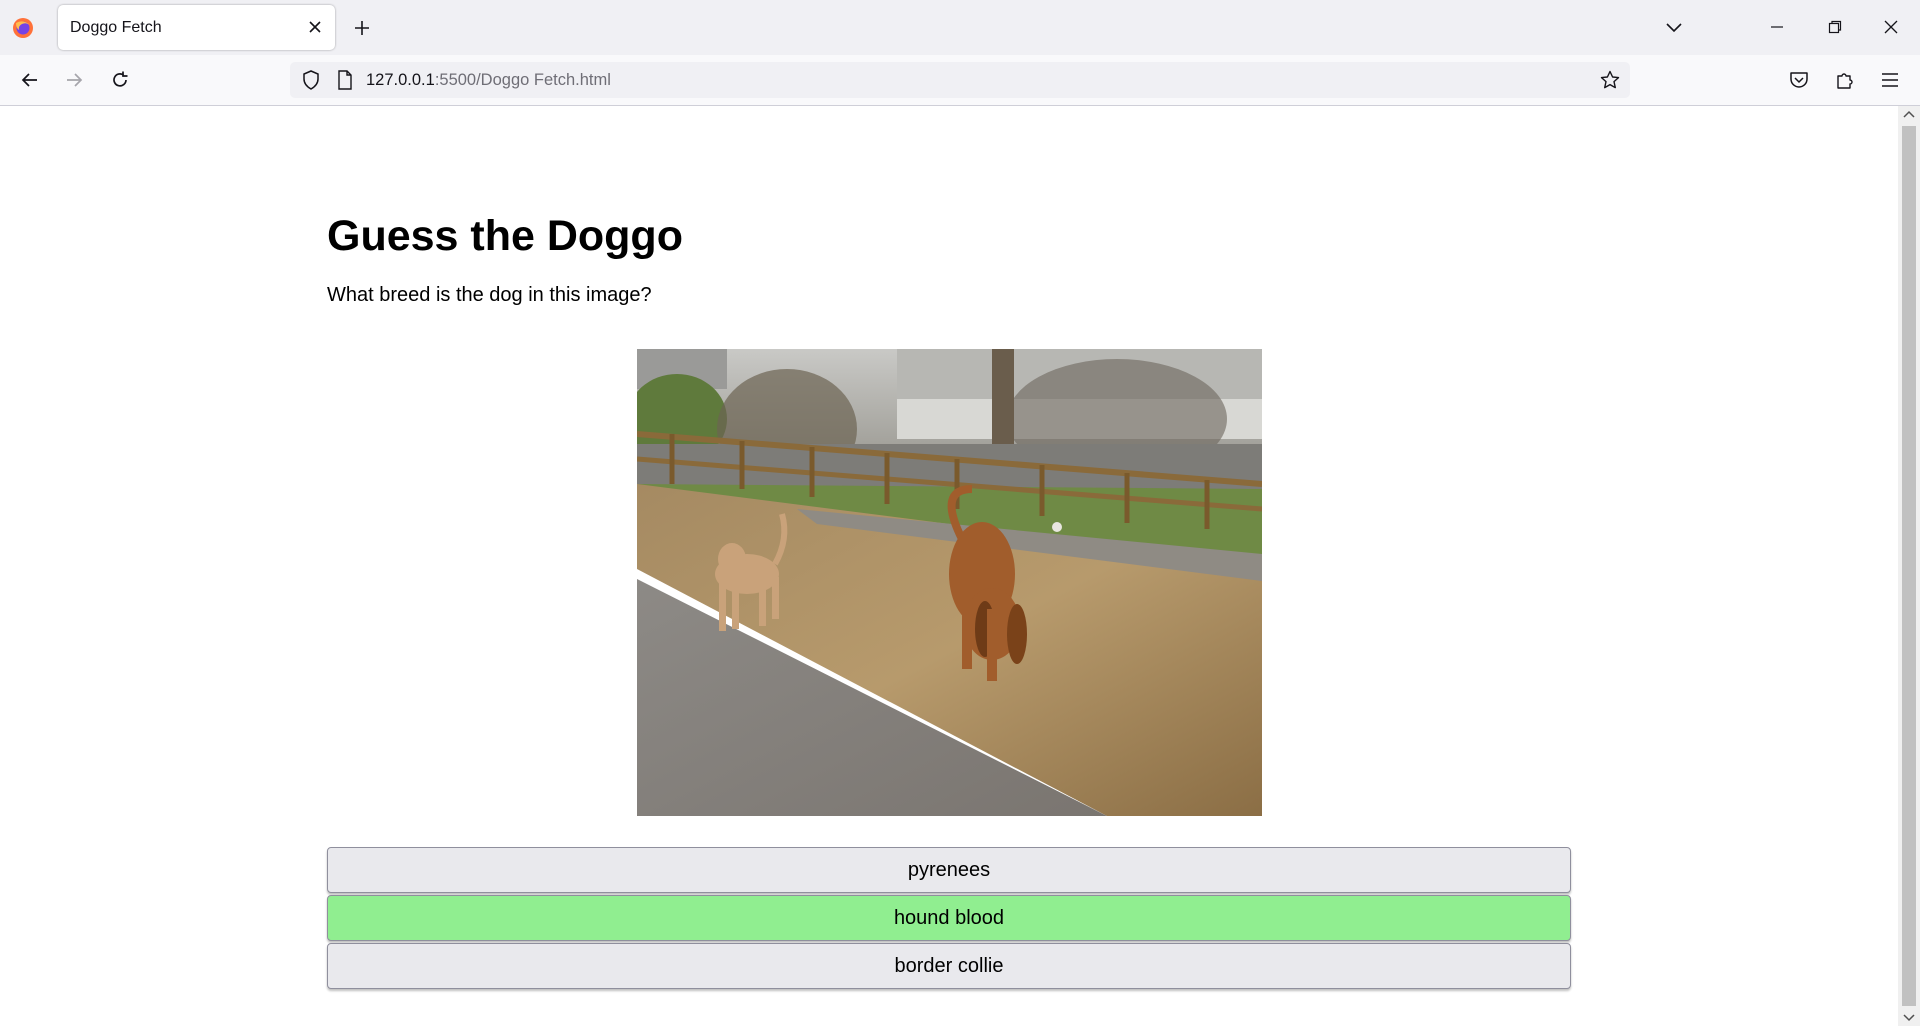 Image resolution: width=1920 pixels, height=1026 pixels. What do you see at coordinates (949, 870) in the screenshot?
I see `answer-button-pyrenees: pyrenees` at bounding box center [949, 870].